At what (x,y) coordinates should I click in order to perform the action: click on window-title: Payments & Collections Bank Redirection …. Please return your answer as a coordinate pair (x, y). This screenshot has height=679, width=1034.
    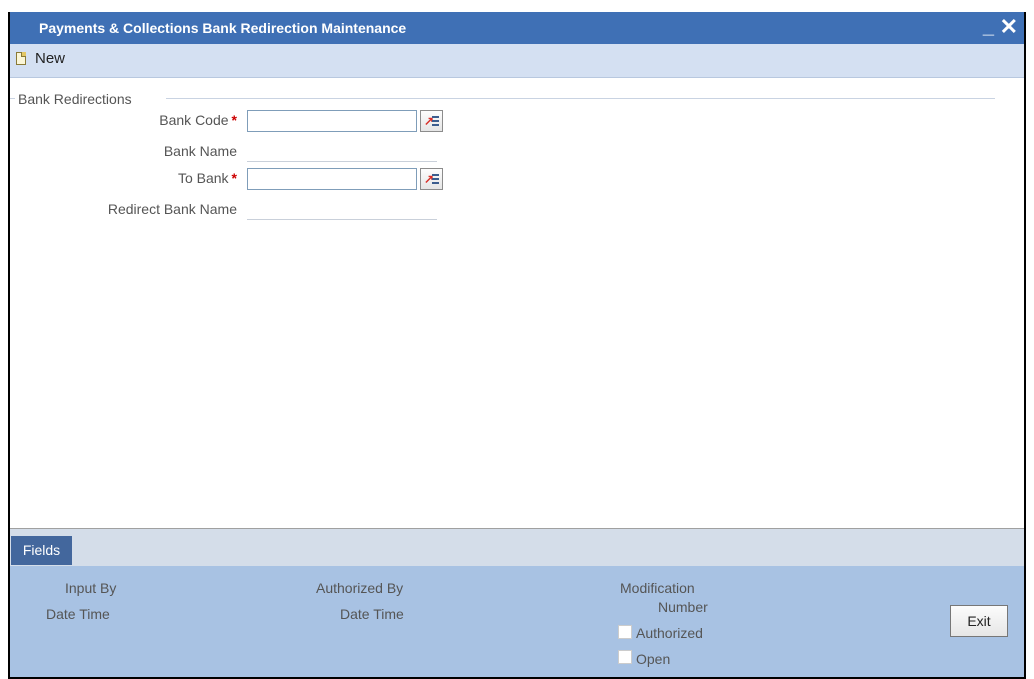
    Looking at the image, I should click on (223, 28).